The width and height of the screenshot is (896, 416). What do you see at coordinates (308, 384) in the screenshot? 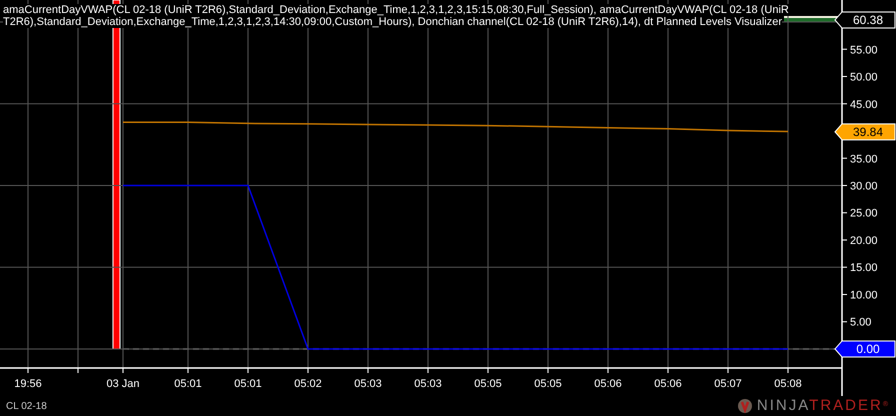
I see `x-tick-label: 05:02` at bounding box center [308, 384].